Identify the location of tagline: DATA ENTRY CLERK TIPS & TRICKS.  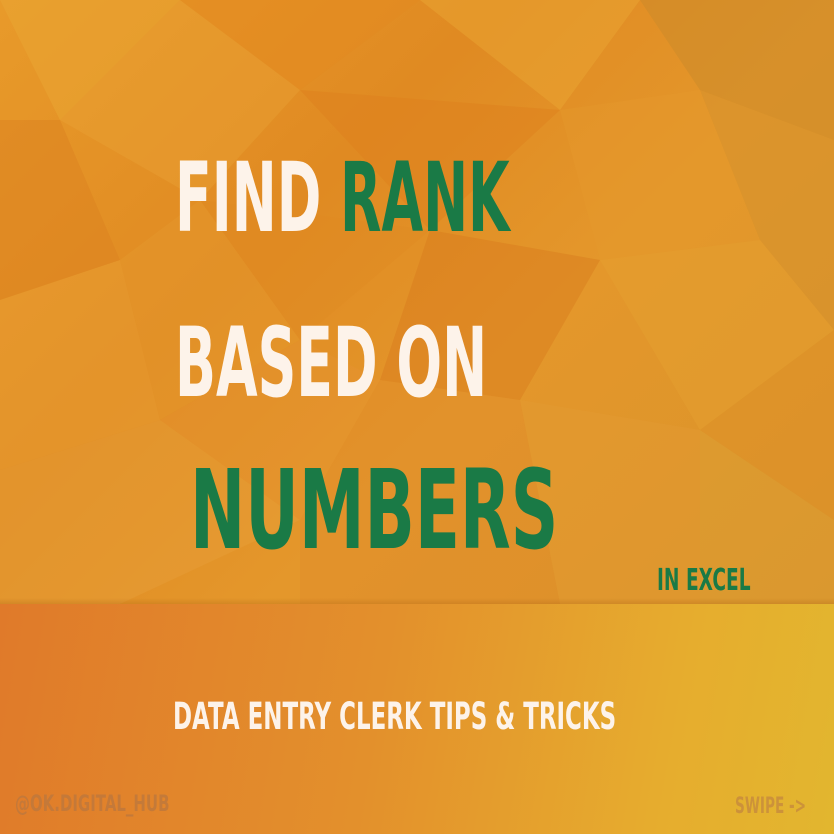
(395, 716).